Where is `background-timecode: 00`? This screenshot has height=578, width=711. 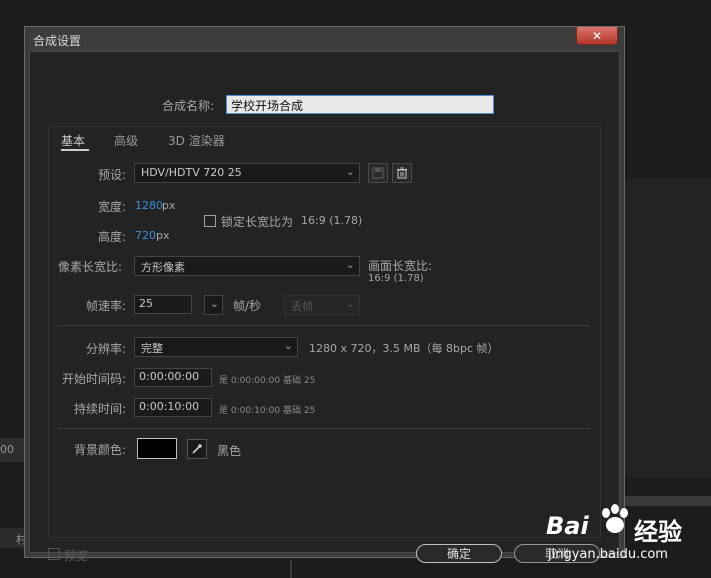
background-timecode: 00 is located at coordinates (7, 449).